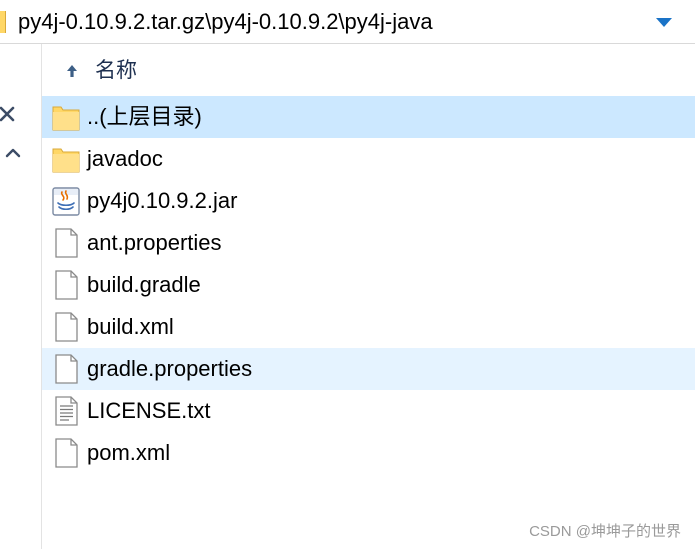 This screenshot has height=549, width=695. Describe the element at coordinates (144, 116) in the screenshot. I see `file-name: ..(上层目录)` at that location.